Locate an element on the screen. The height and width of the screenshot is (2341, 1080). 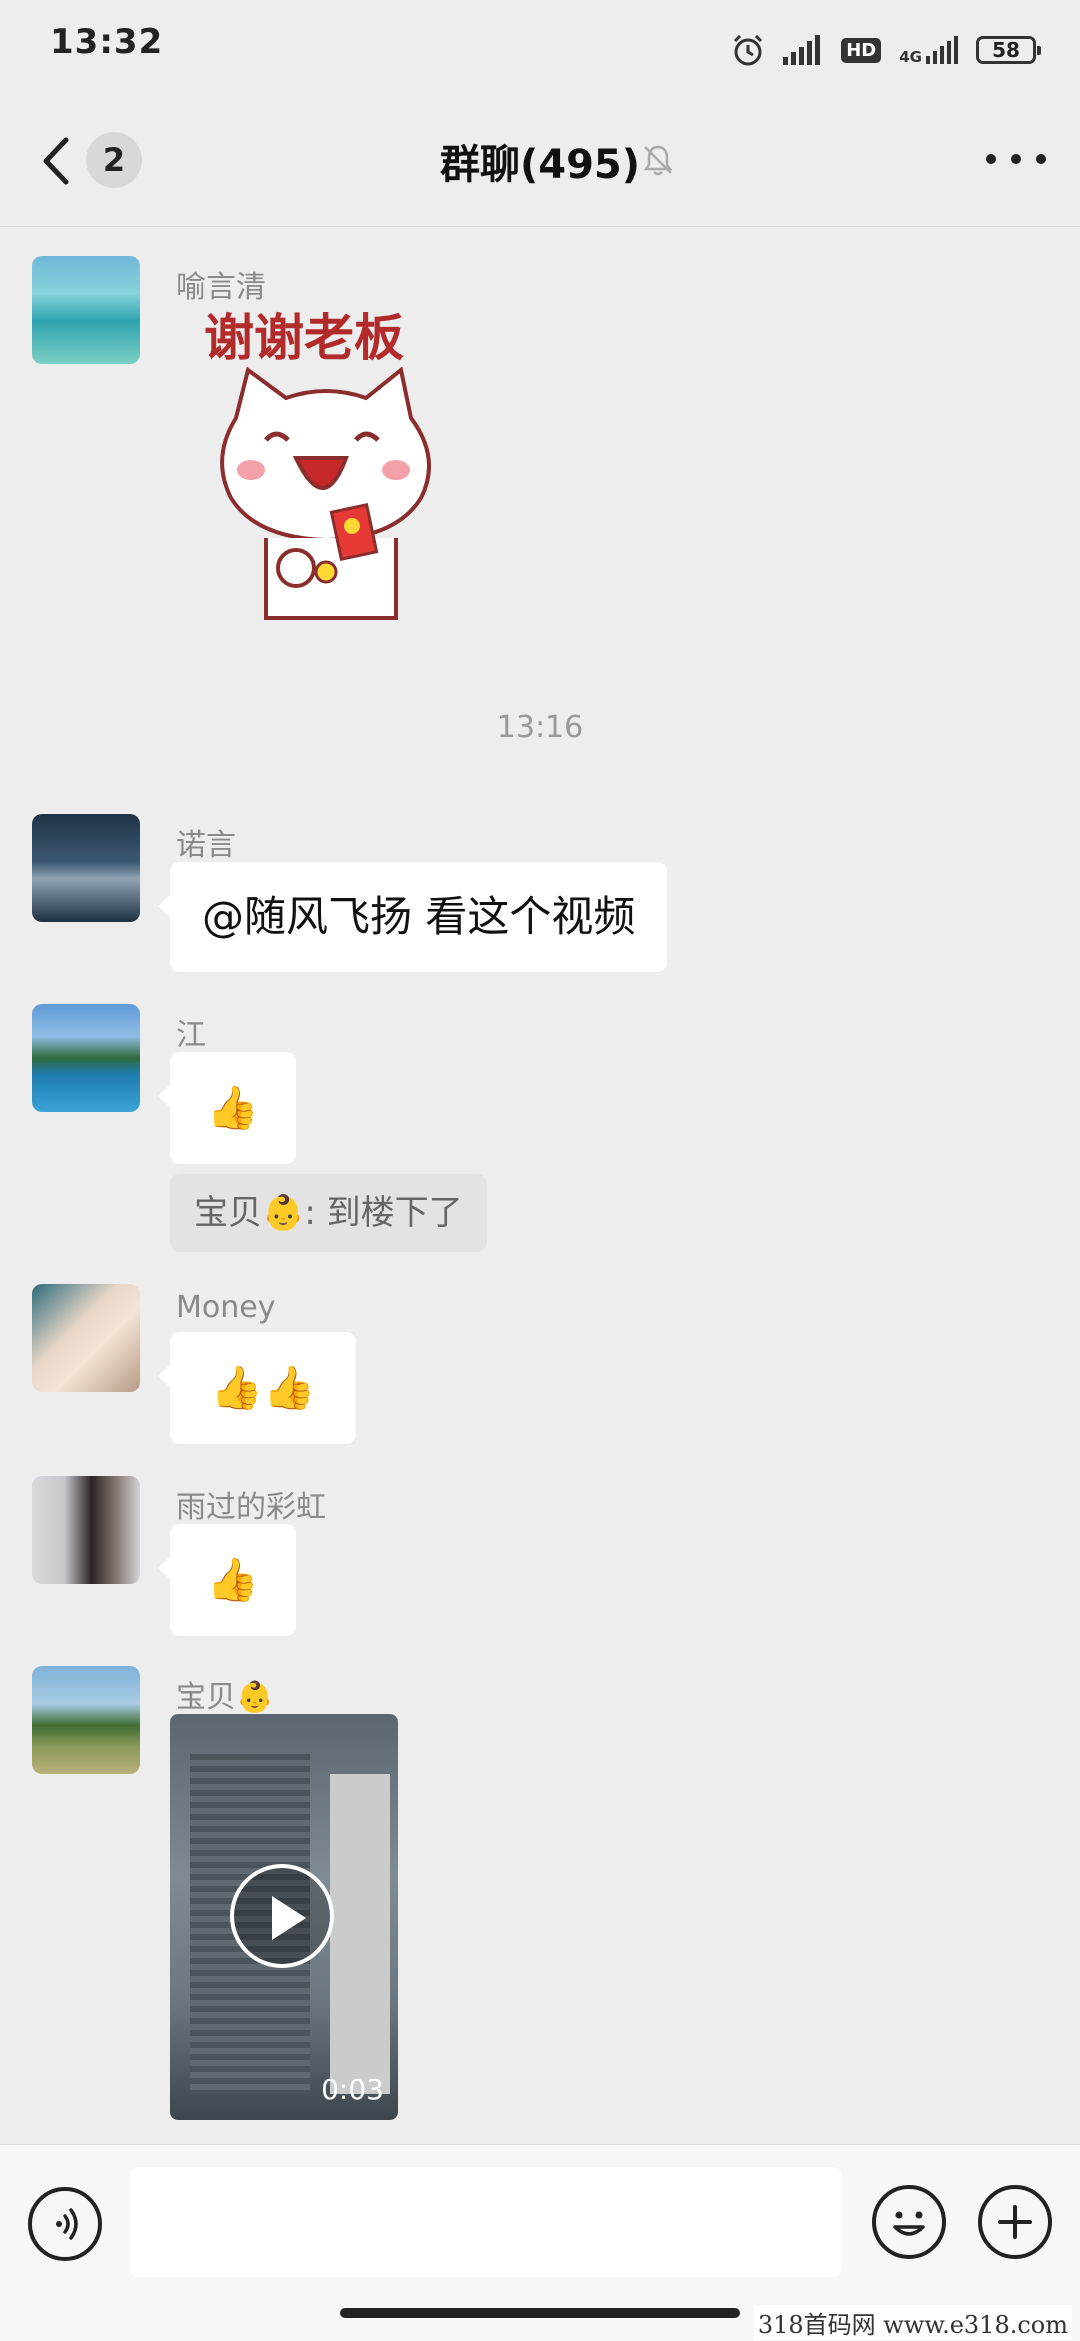
signal-icon is located at coordinates (802, 50).